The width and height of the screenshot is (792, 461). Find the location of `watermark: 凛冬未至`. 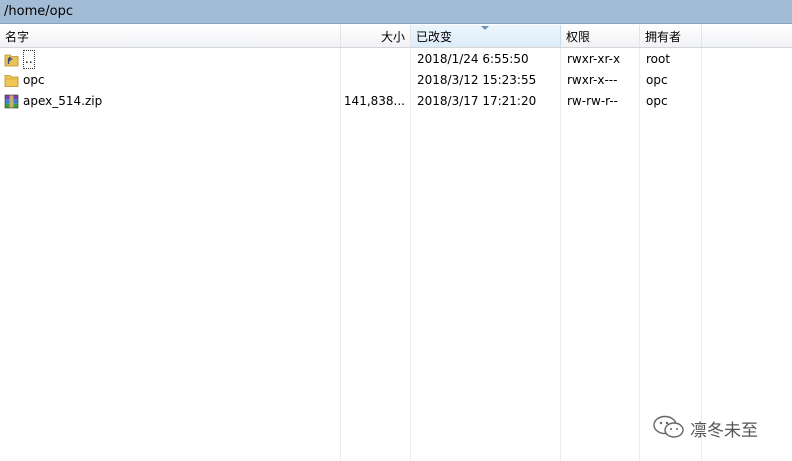

watermark: 凛冬未至 is located at coordinates (705, 427).